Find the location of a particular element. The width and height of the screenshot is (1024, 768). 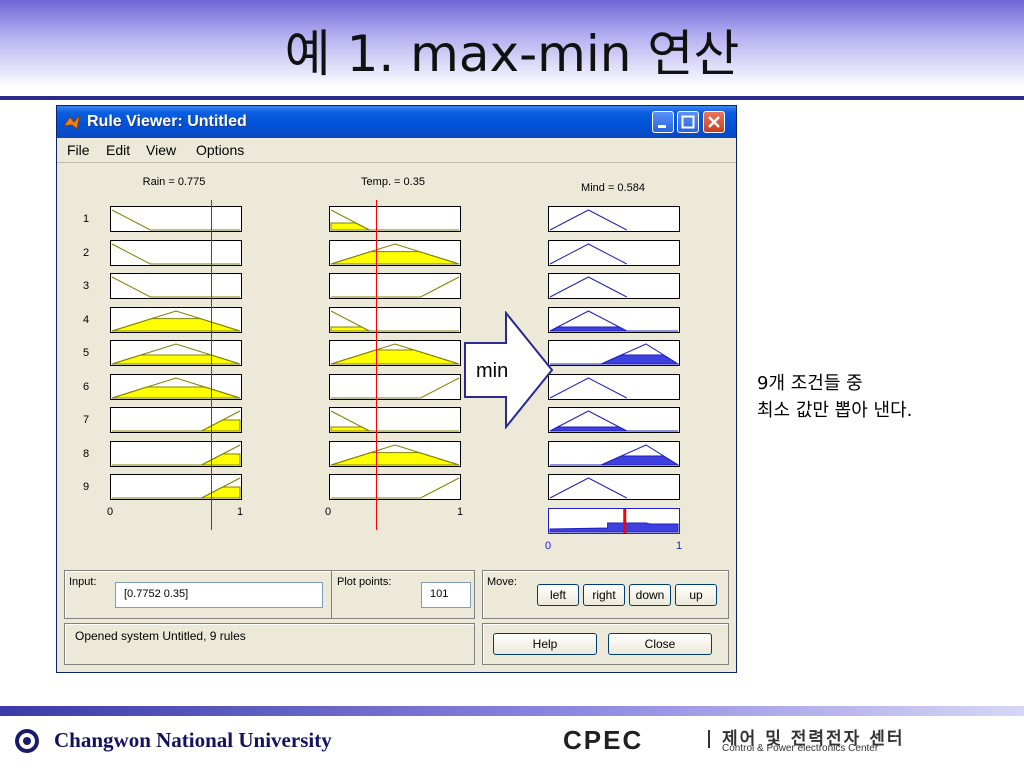

window-title: Rule Viewer: Untitled is located at coordinates (167, 121).